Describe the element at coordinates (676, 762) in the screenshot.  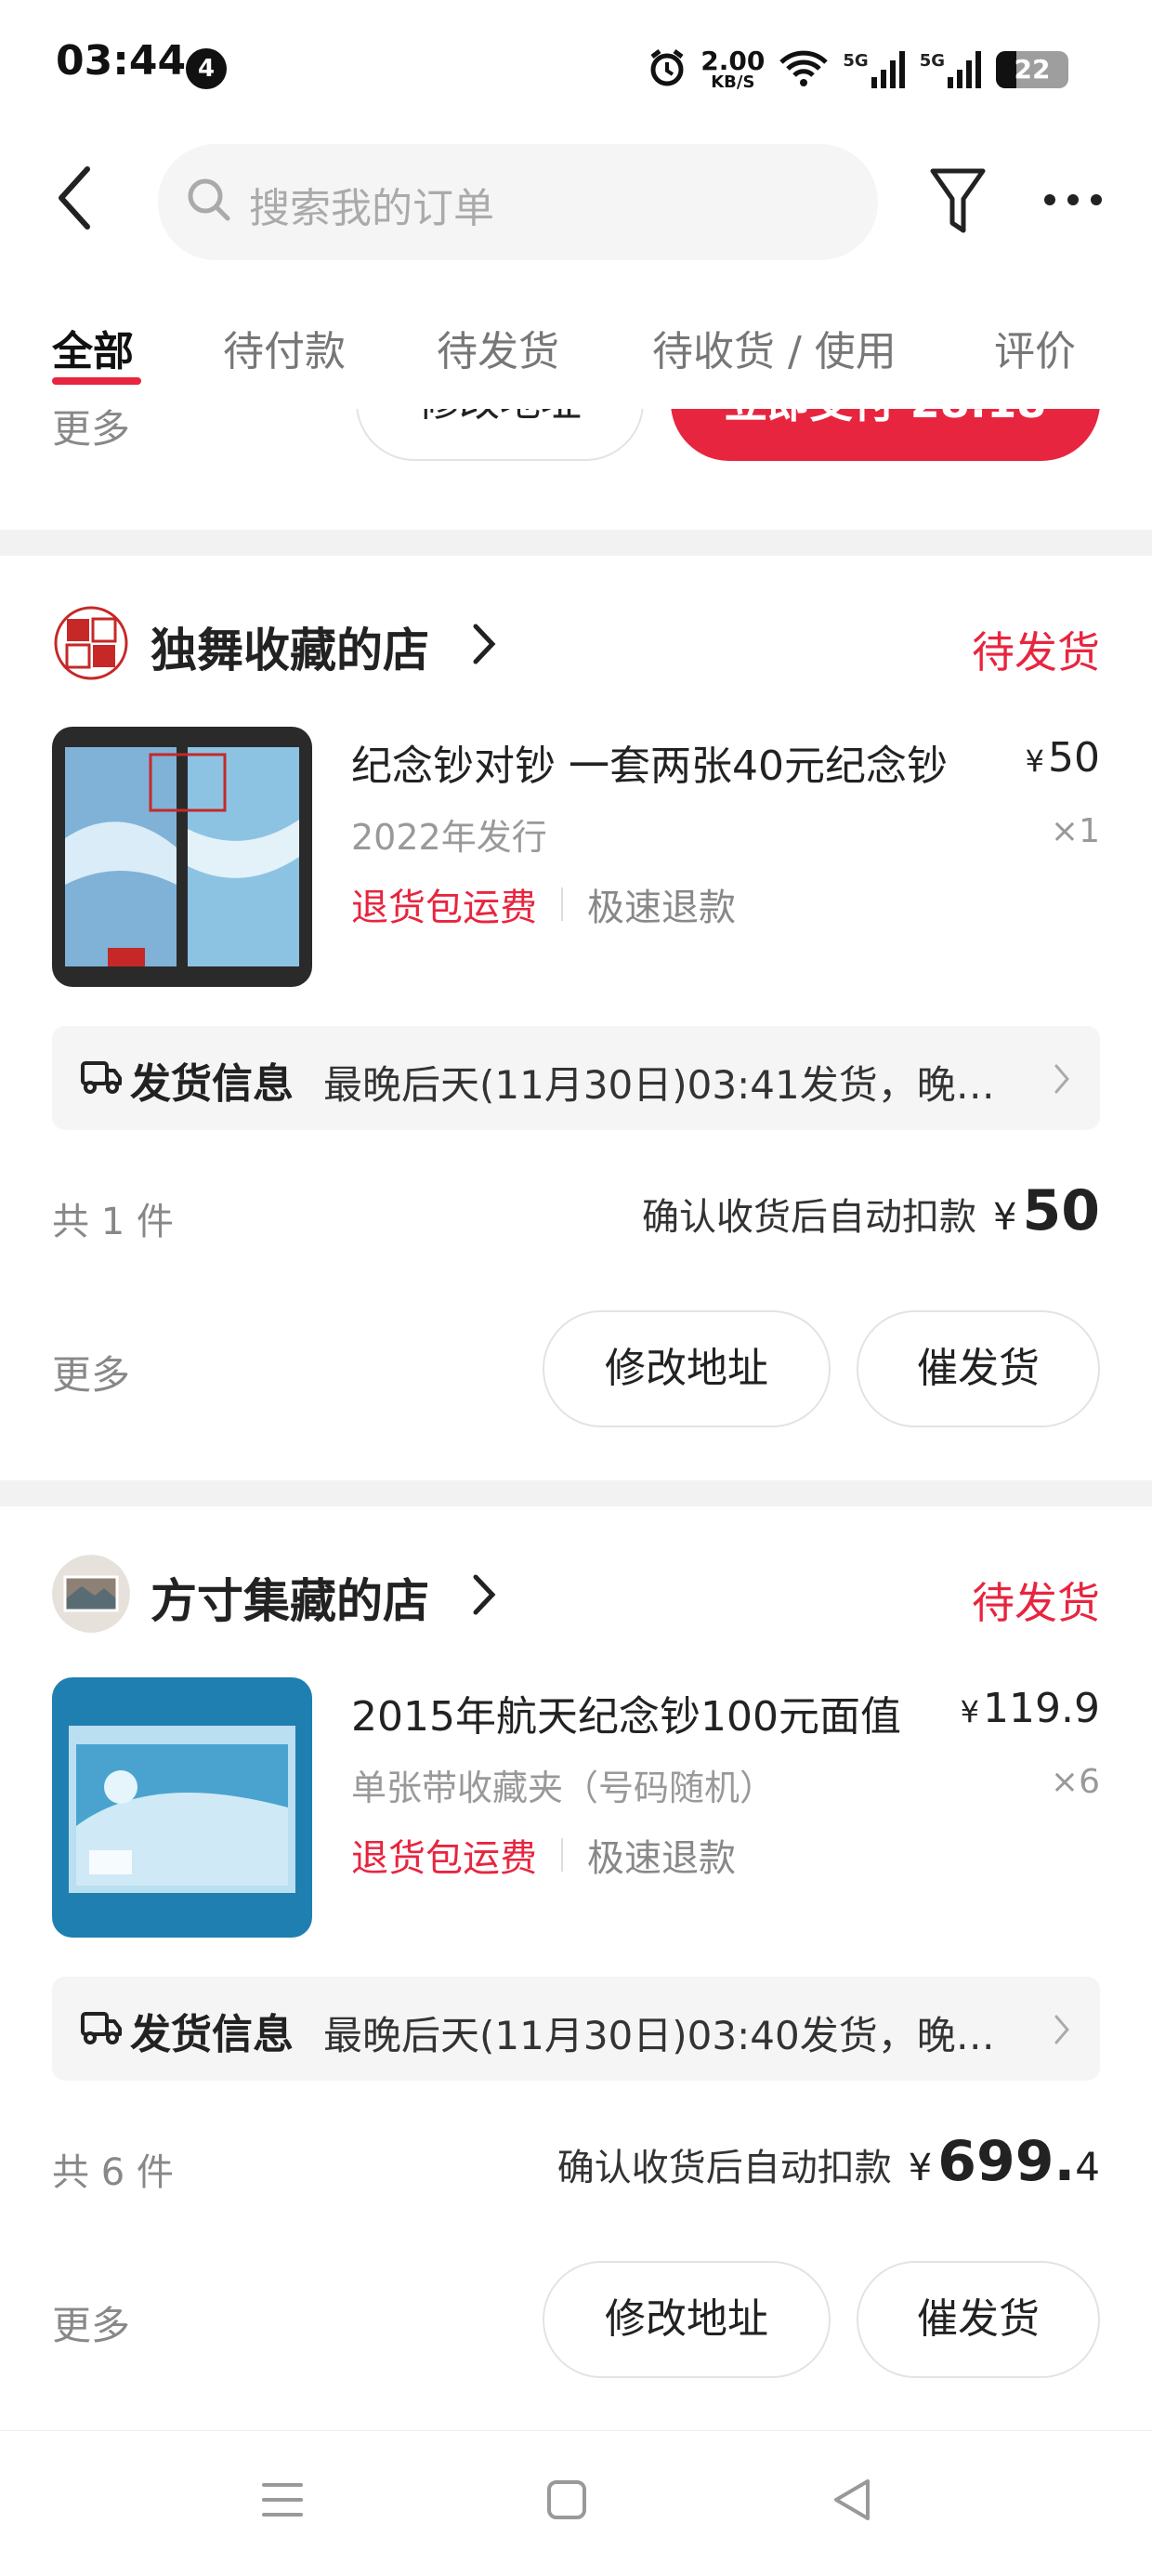
I see `product-title: 纪念钞对钞 一套两张40元纪念钞` at that location.